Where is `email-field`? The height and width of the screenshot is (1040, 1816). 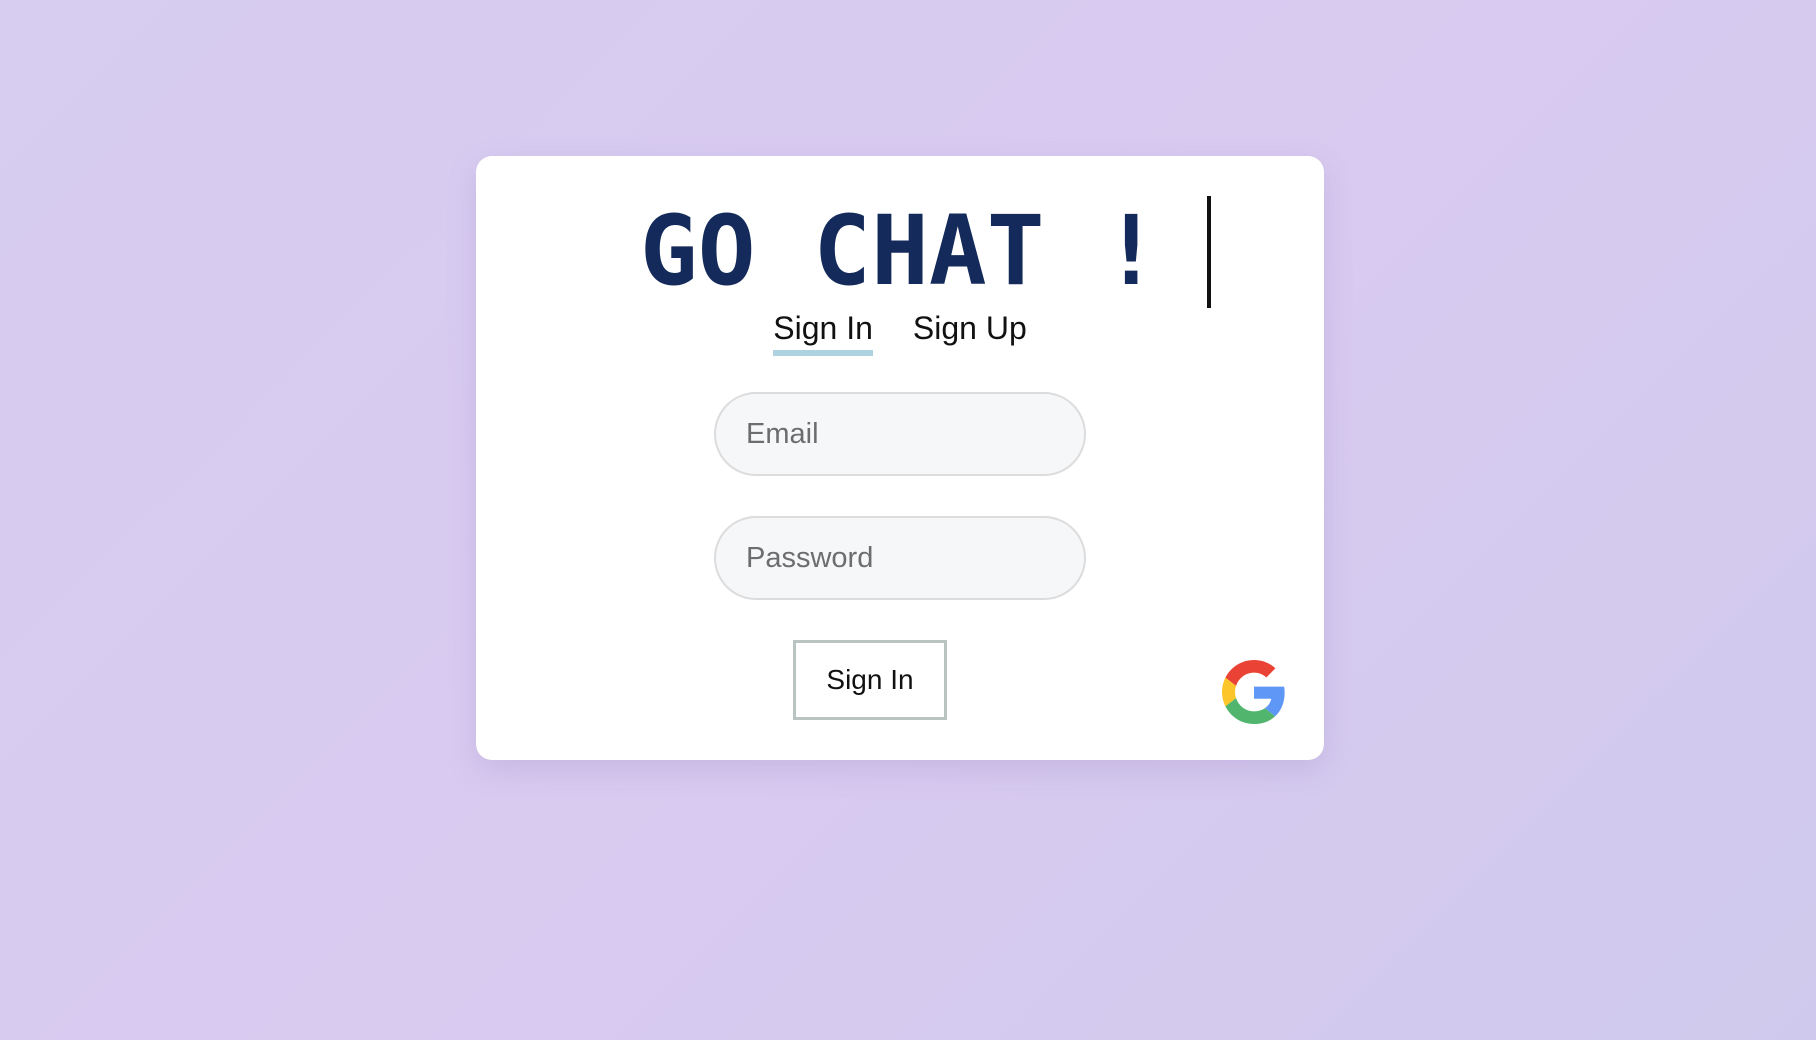
email-field is located at coordinates (900, 434).